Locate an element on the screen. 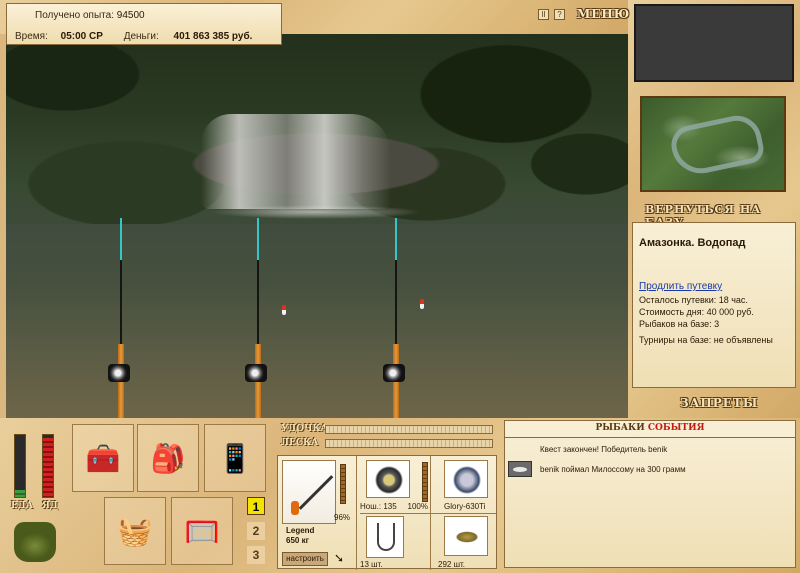 The width and height of the screenshot is (800, 573). tab-events: СОБЫТИЯ is located at coordinates (676, 428).